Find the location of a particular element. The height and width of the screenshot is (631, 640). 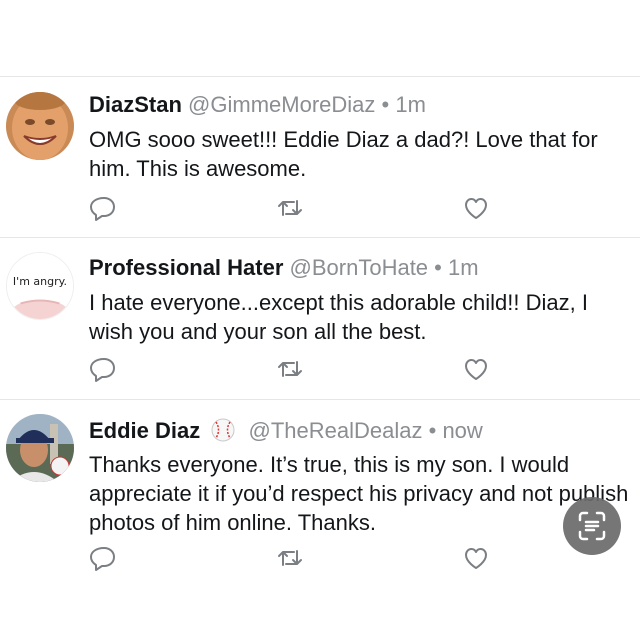

scan-text-icon is located at coordinates (592, 526).